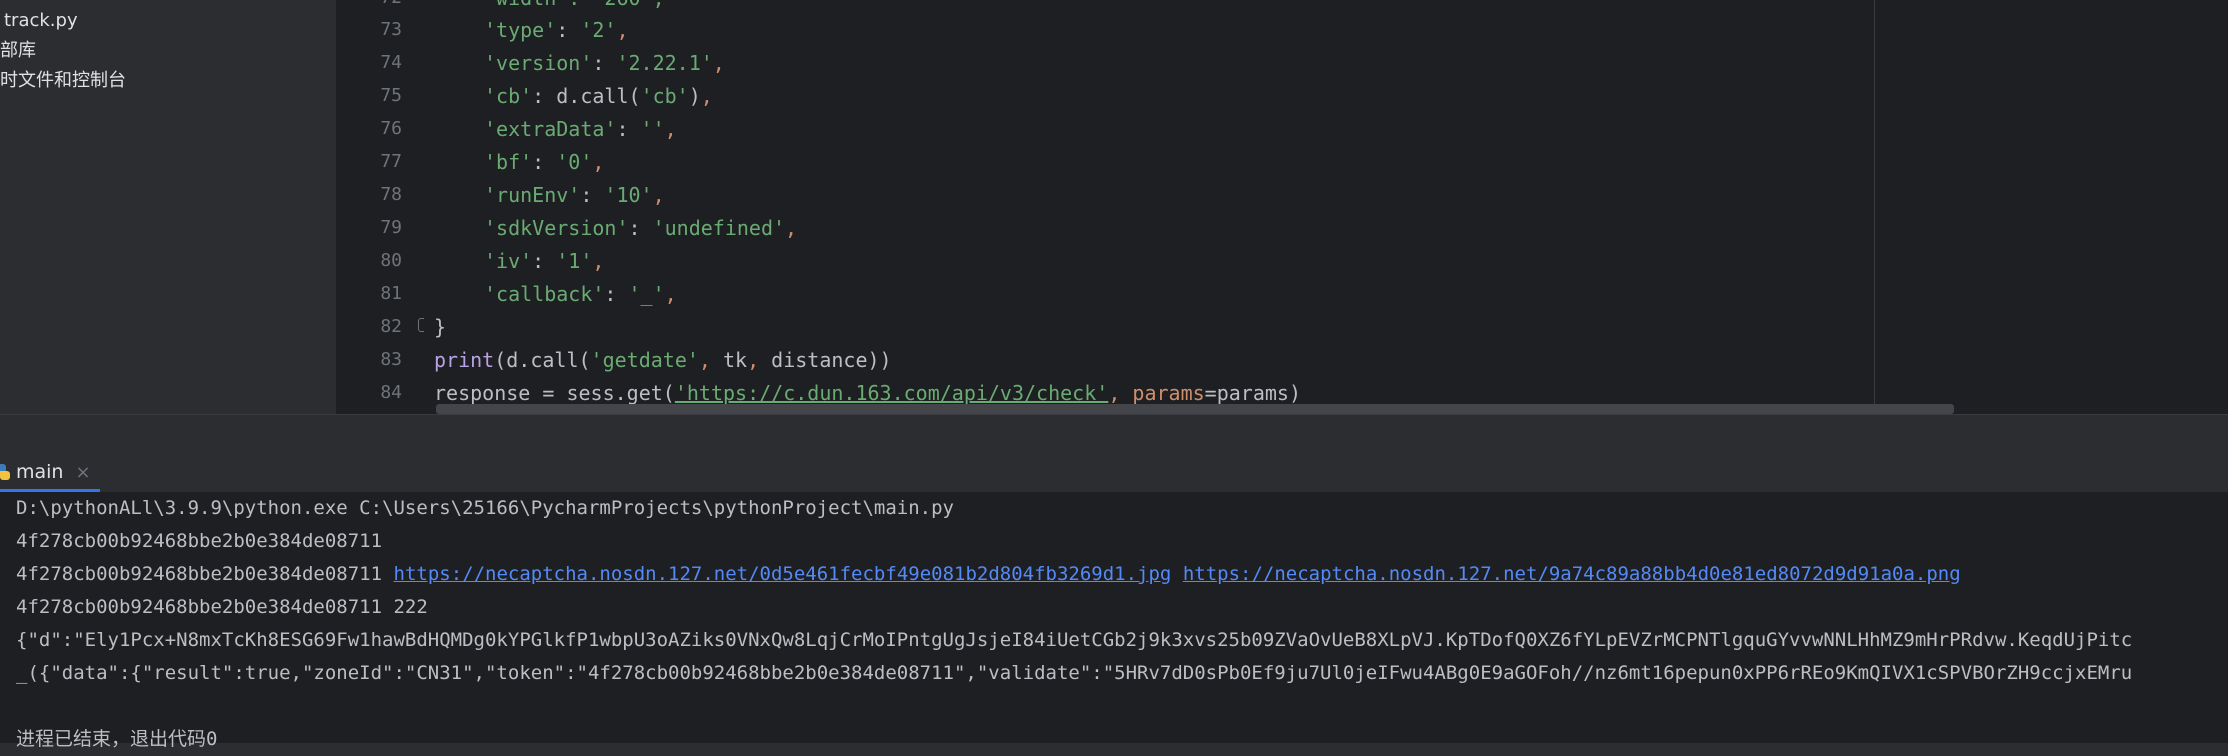 Image resolution: width=2228 pixels, height=756 pixels. What do you see at coordinates (544, 294) in the screenshot?
I see `dict-key: 'callback'` at bounding box center [544, 294].